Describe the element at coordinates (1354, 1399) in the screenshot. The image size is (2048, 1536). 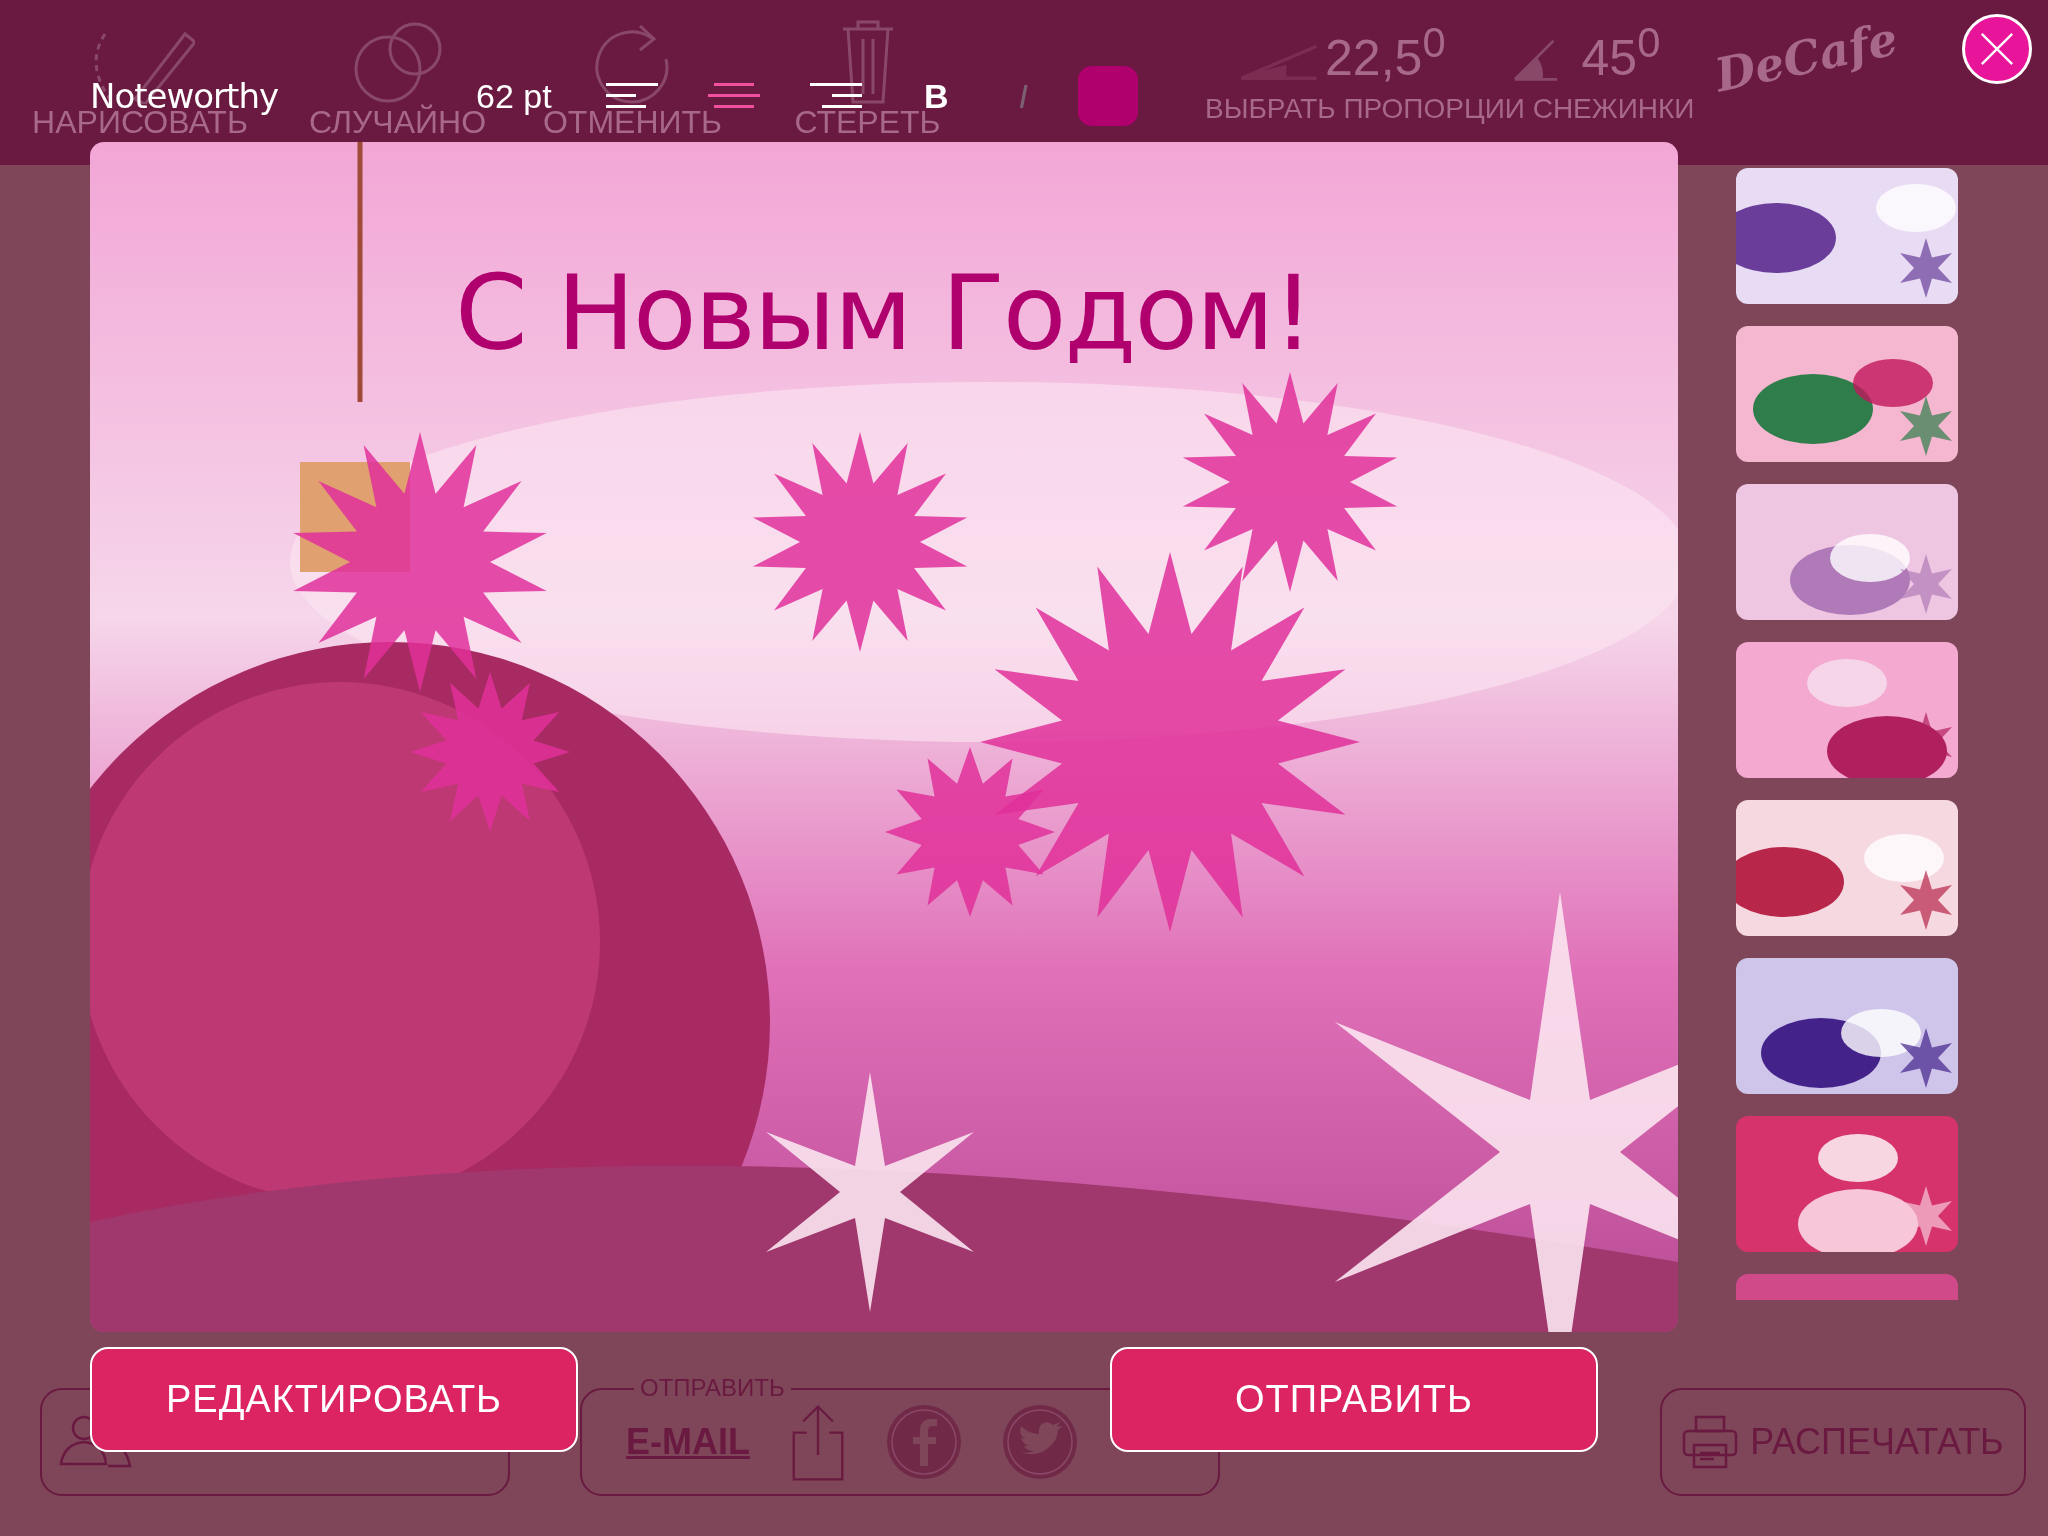
I see `send-button: ОТПРАВИТЬ` at that location.